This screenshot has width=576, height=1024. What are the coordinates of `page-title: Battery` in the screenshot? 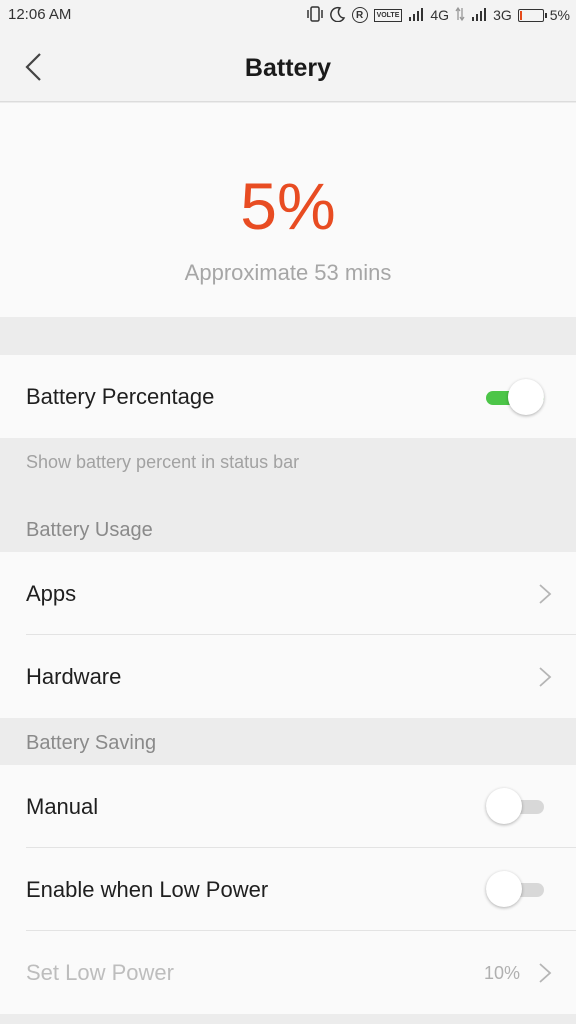 It's located at (288, 68).